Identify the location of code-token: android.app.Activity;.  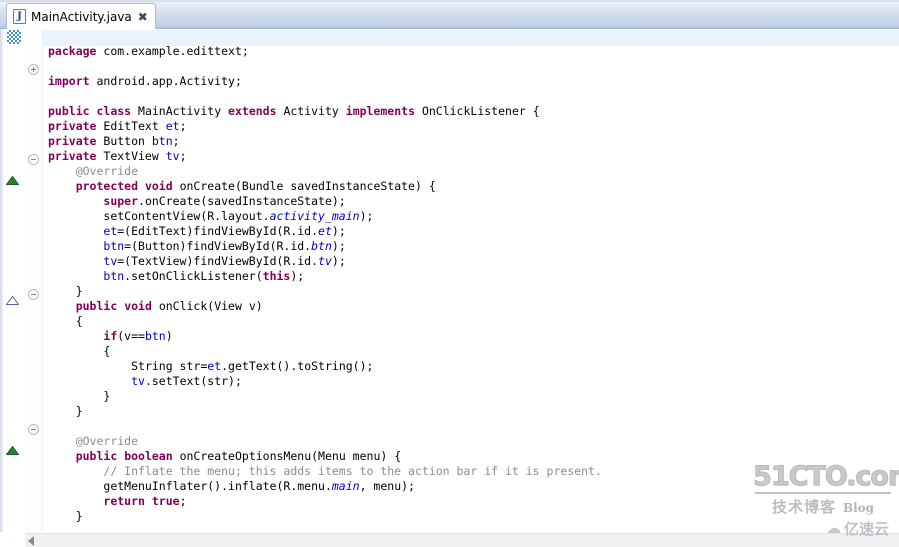
(165, 80).